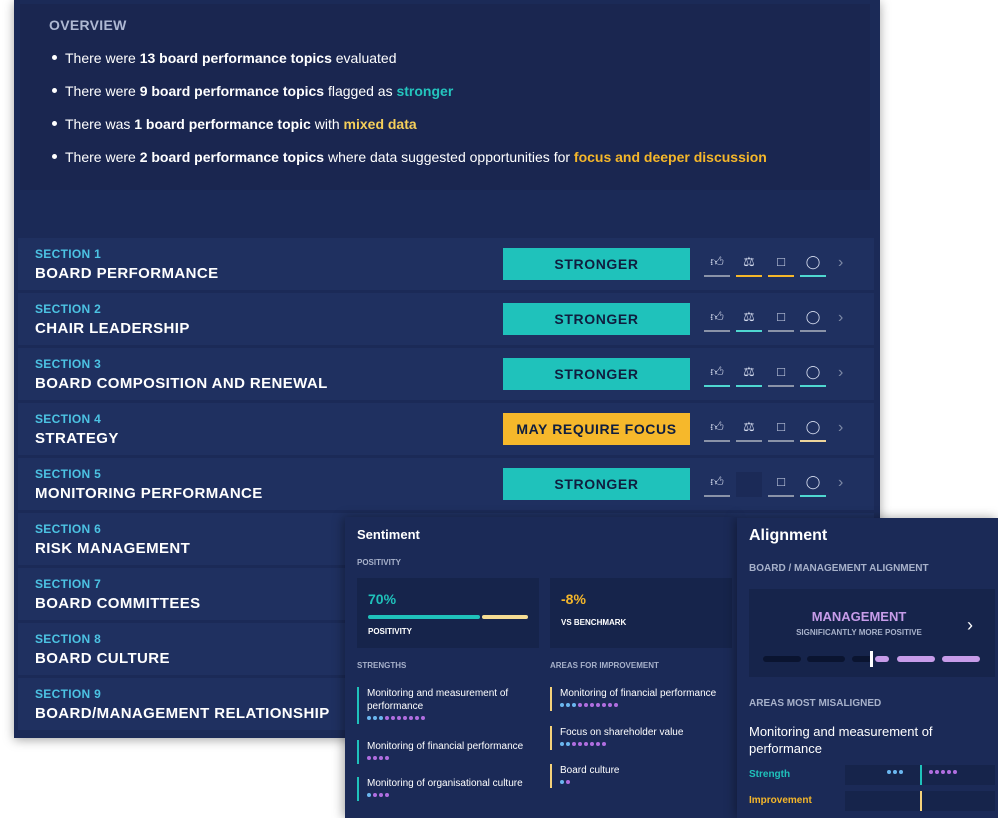 The width and height of the screenshot is (998, 818). I want to click on benchmark-box: -8% VS BENCHMARK, so click(641, 613).